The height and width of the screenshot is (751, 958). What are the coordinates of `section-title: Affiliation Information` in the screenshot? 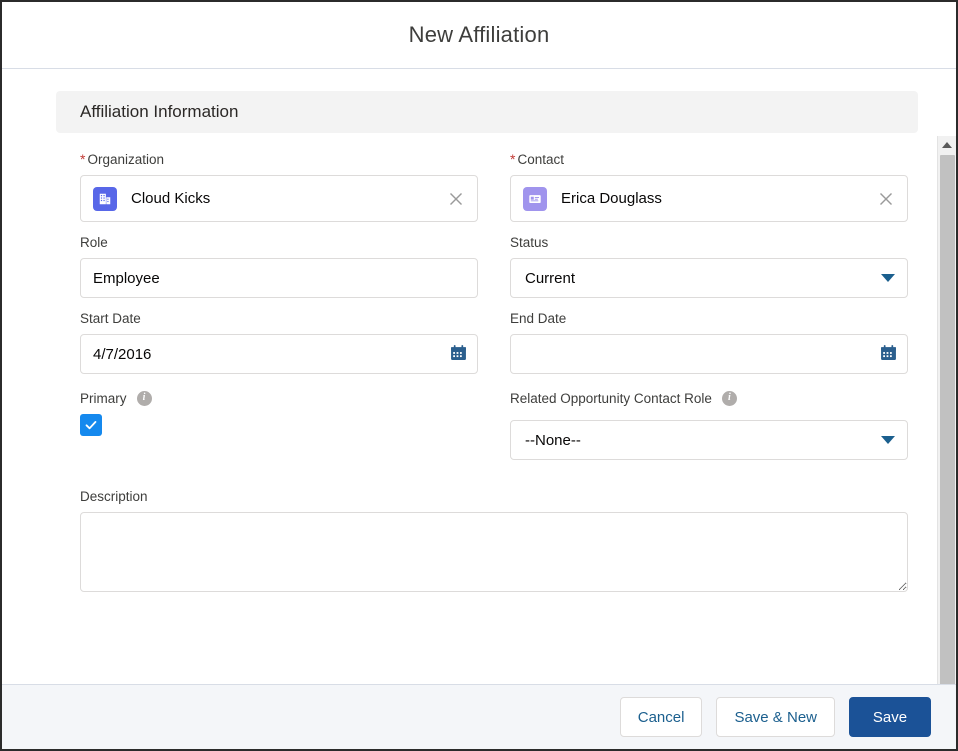 It's located at (159, 111).